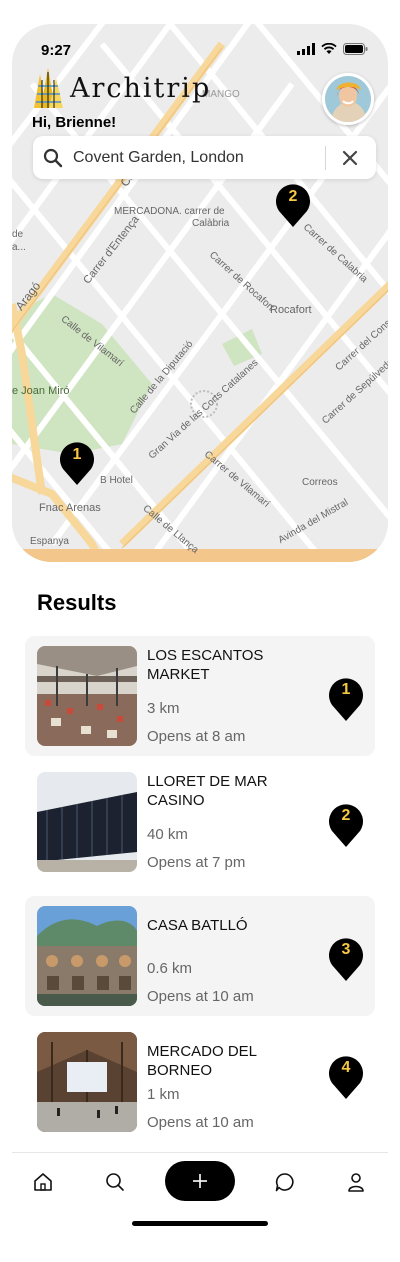 This screenshot has height=1262, width=400. Describe the element at coordinates (74, 122) in the screenshot. I see `greeting-text: Hi, Brienne!` at that location.